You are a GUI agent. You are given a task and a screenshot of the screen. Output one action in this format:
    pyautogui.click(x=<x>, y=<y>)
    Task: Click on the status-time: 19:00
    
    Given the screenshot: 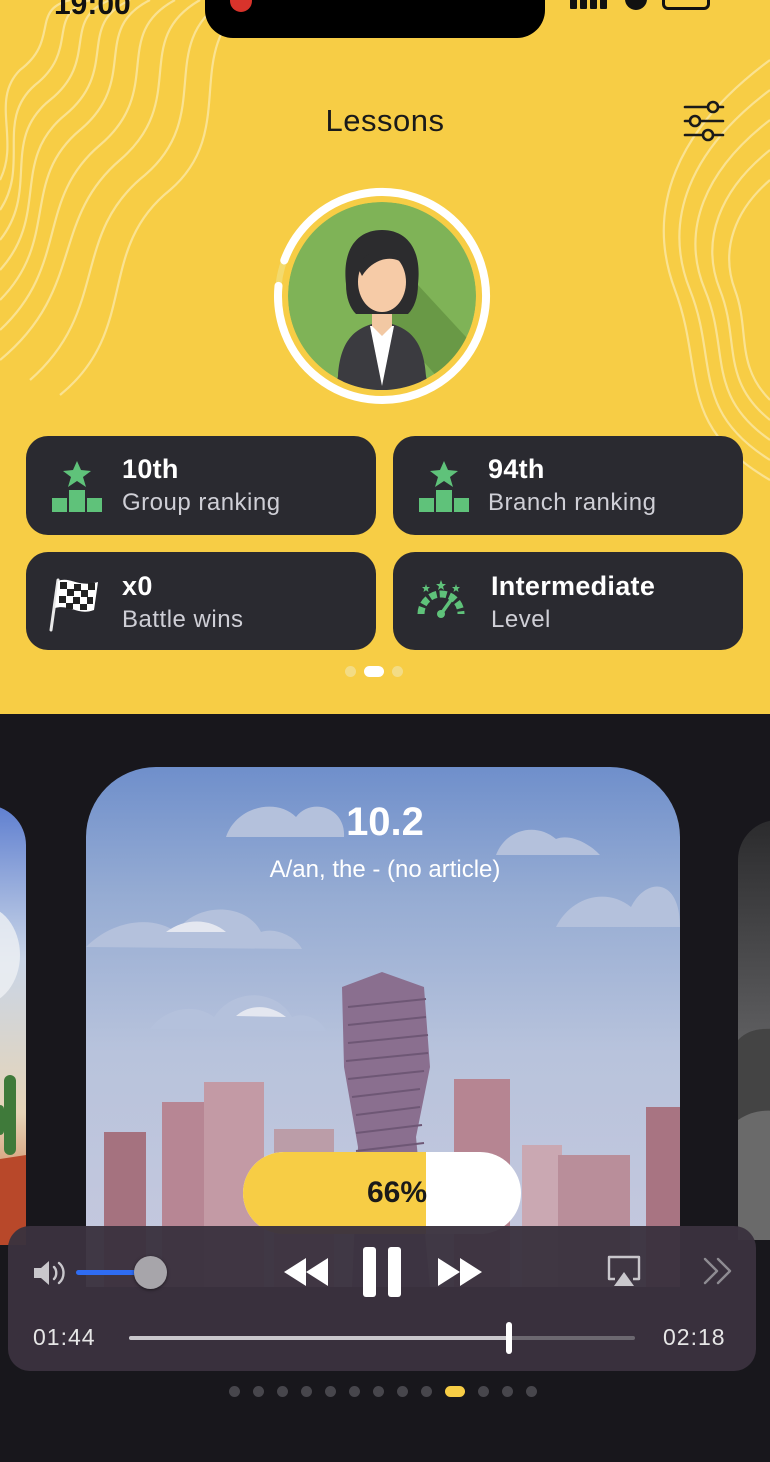 What is the action you would take?
    pyautogui.click(x=92, y=10)
    